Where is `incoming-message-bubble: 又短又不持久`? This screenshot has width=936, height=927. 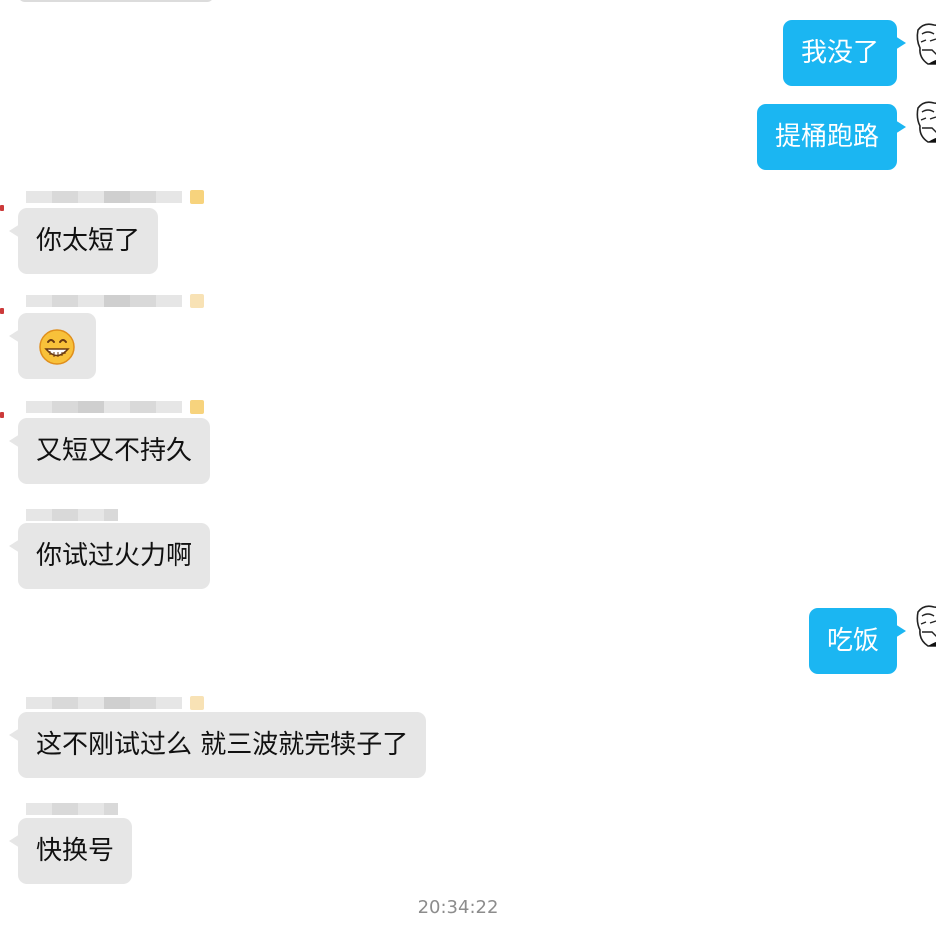
incoming-message-bubble: 又短又不持久 is located at coordinates (109, 451).